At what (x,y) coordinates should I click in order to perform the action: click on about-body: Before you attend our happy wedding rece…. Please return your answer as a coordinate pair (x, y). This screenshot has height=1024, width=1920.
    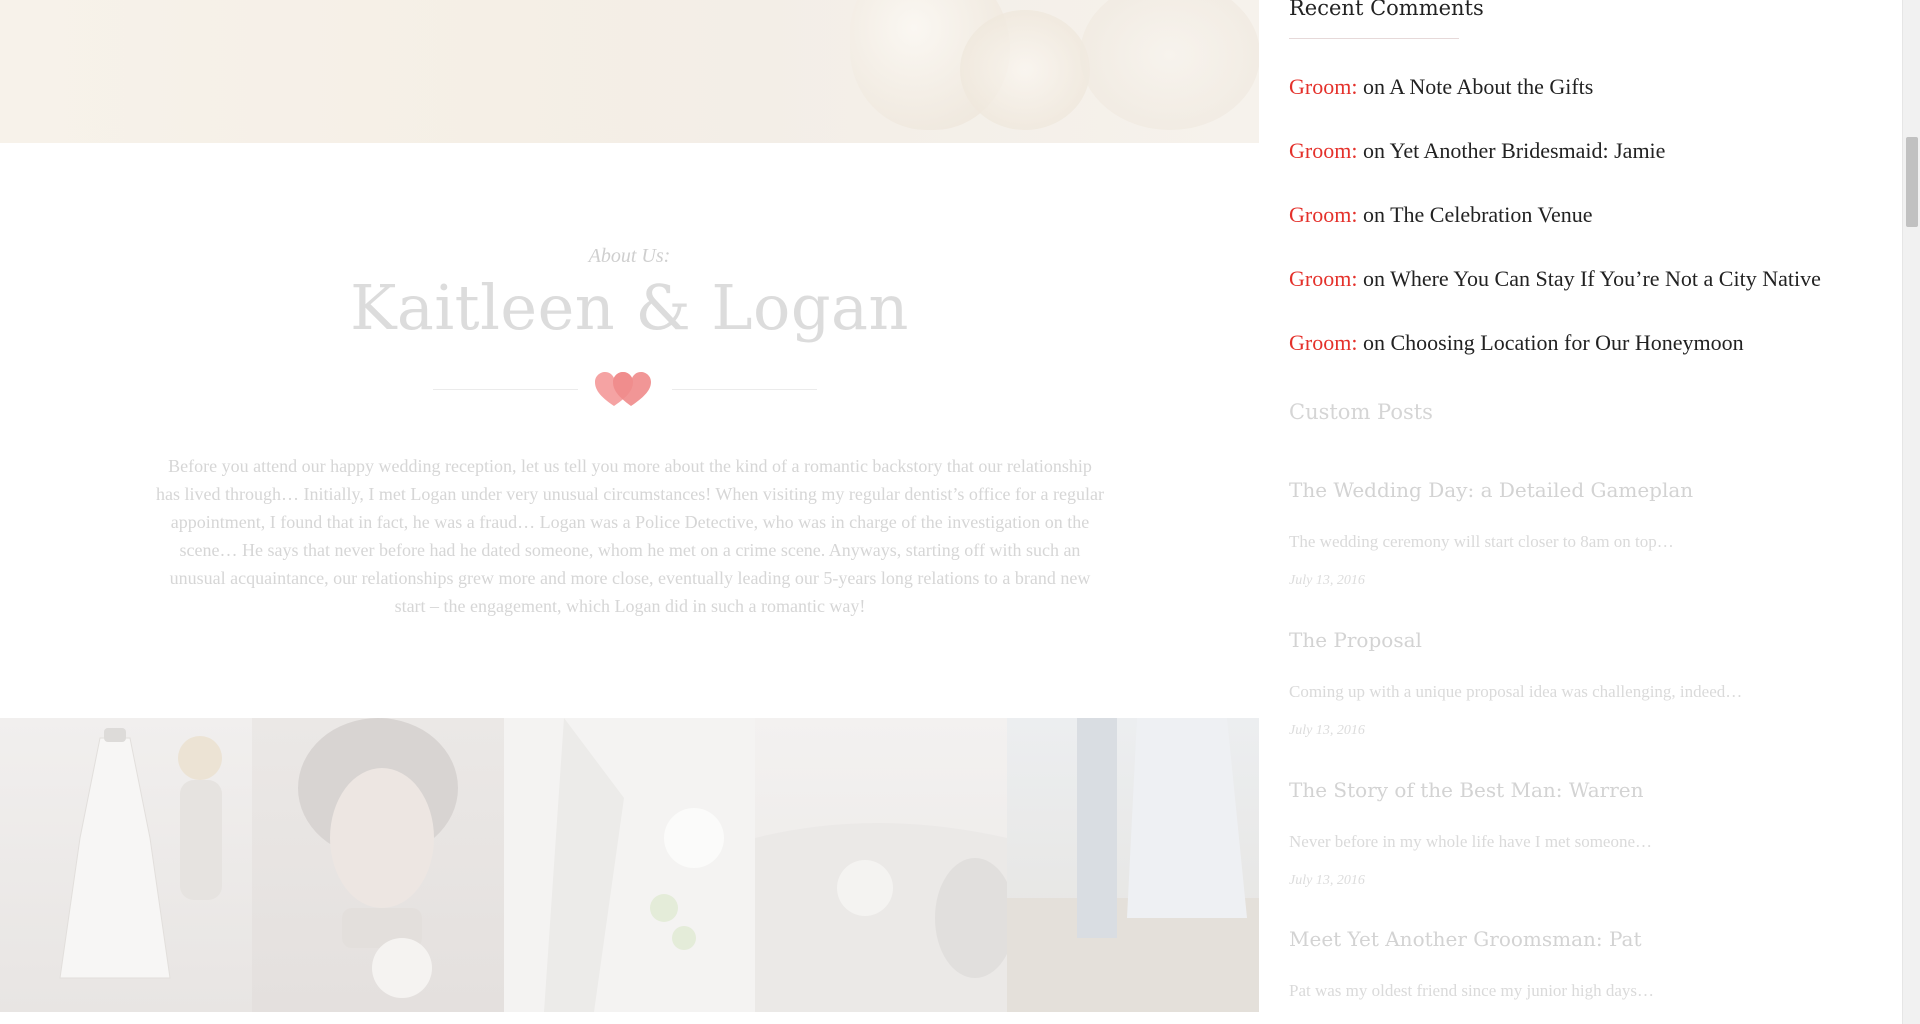
    Looking at the image, I should click on (630, 536).